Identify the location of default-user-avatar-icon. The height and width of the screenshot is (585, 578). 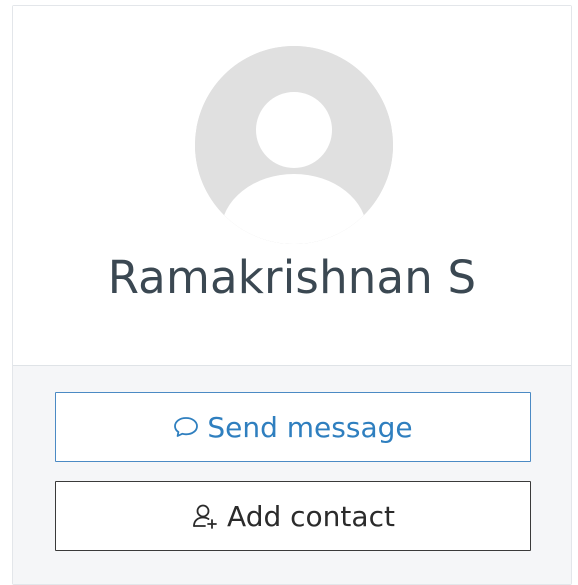
(294, 145).